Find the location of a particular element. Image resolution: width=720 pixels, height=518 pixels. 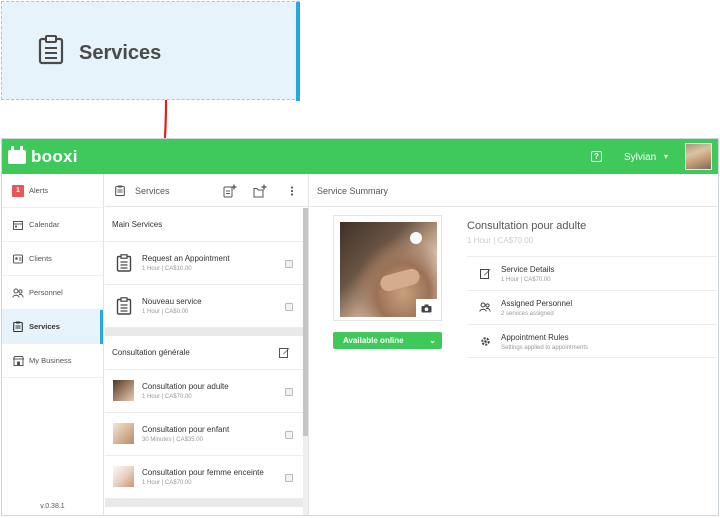

sidebar-item-clients: Clients is located at coordinates (52, 259).